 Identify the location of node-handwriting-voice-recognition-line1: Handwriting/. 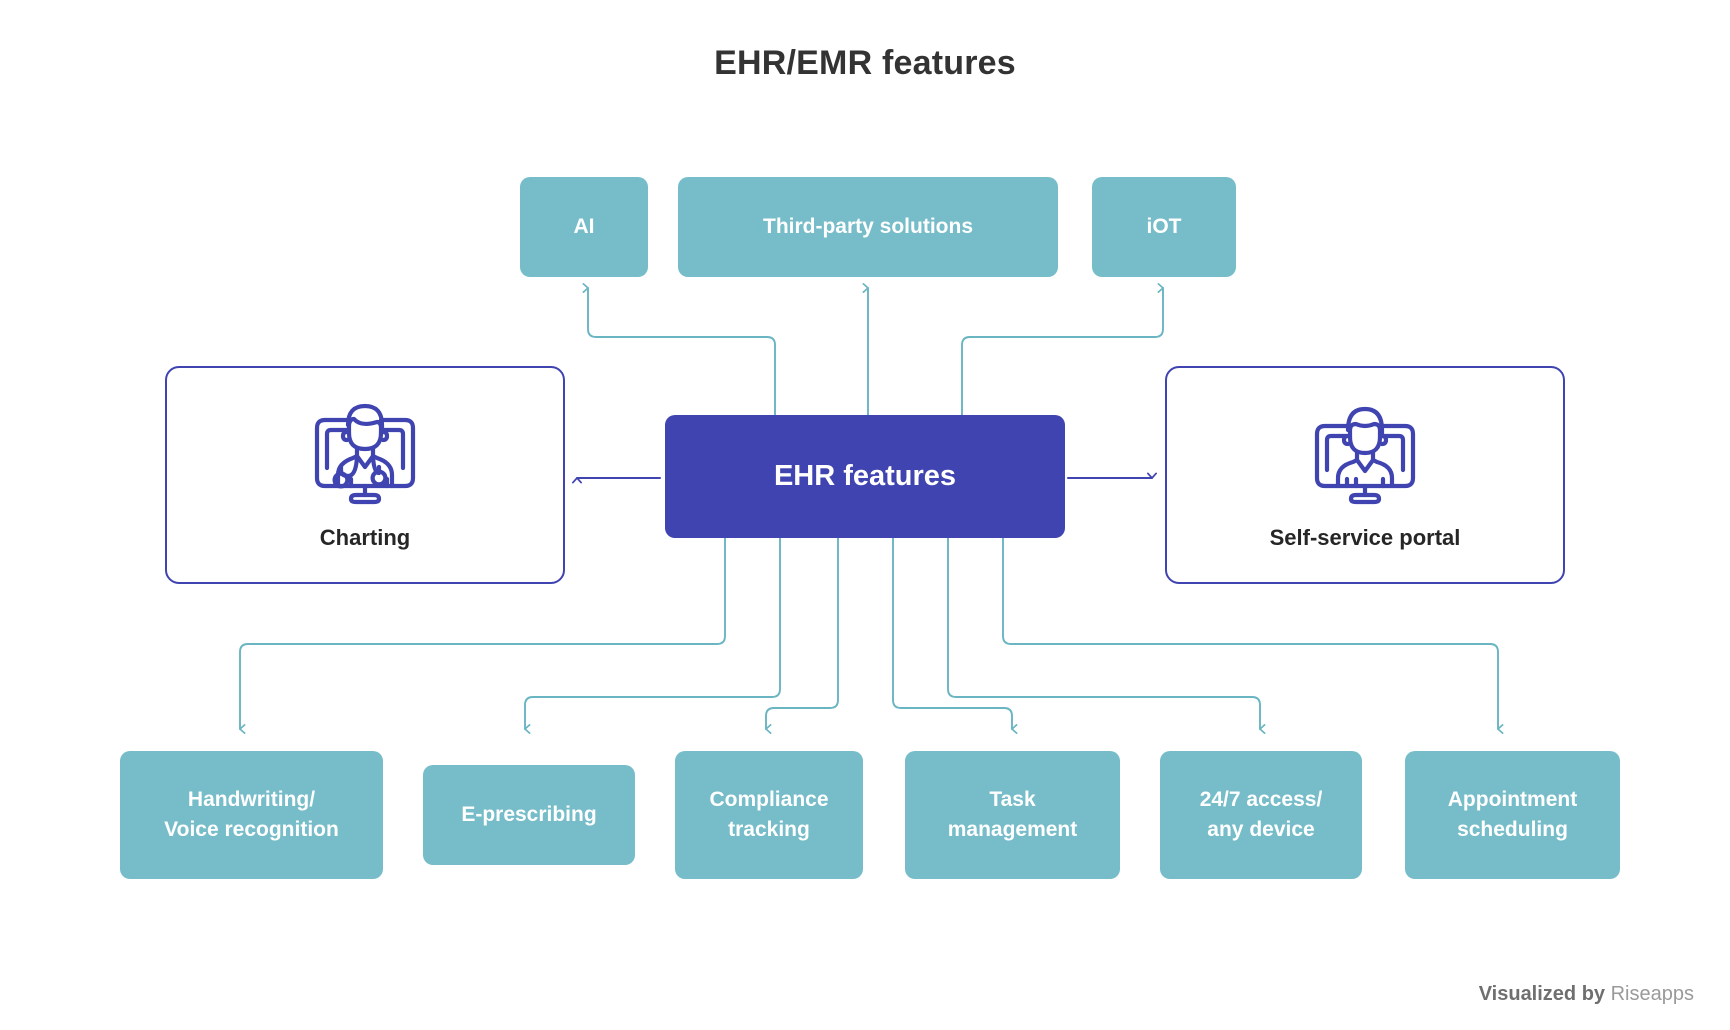
(251, 800).